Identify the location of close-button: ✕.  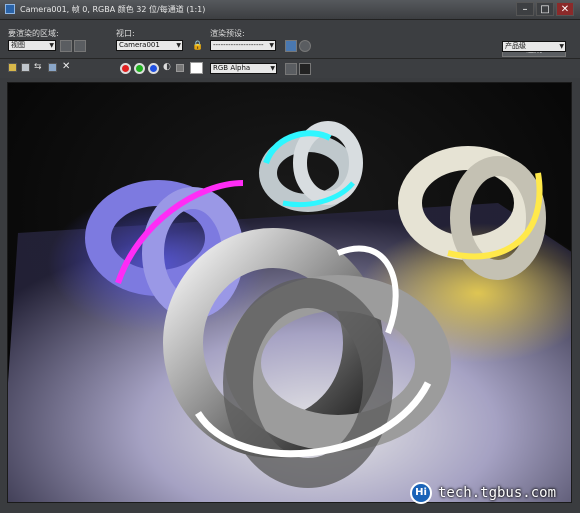
(565, 9).